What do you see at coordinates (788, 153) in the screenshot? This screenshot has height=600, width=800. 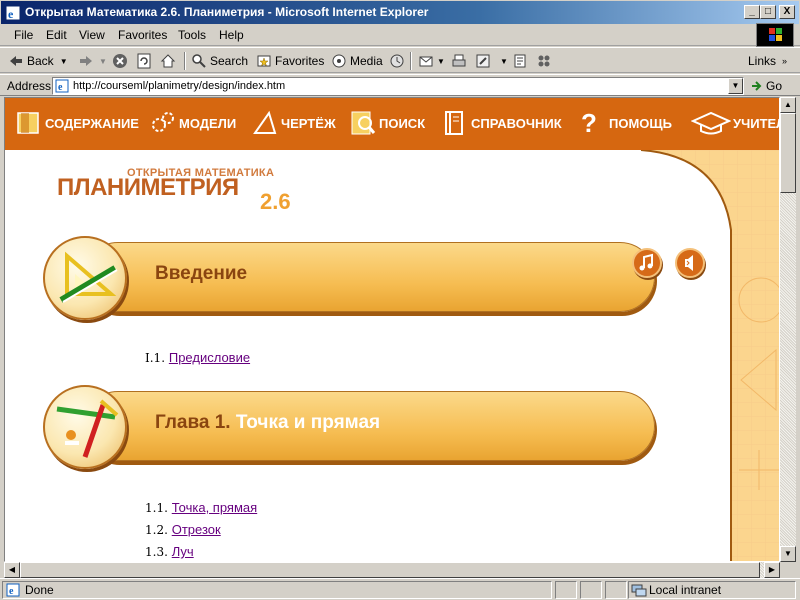 I see `scroll-thumb` at bounding box center [788, 153].